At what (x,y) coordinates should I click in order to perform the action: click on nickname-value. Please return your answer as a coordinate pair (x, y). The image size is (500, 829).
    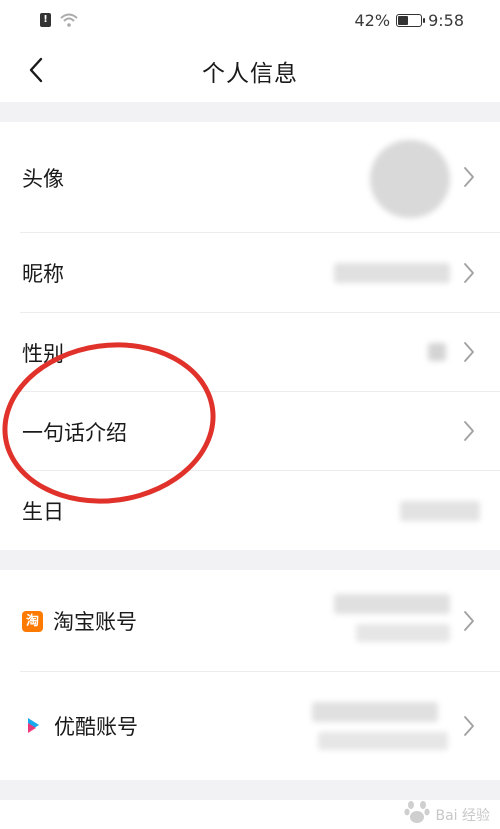
    Looking at the image, I should click on (392, 273).